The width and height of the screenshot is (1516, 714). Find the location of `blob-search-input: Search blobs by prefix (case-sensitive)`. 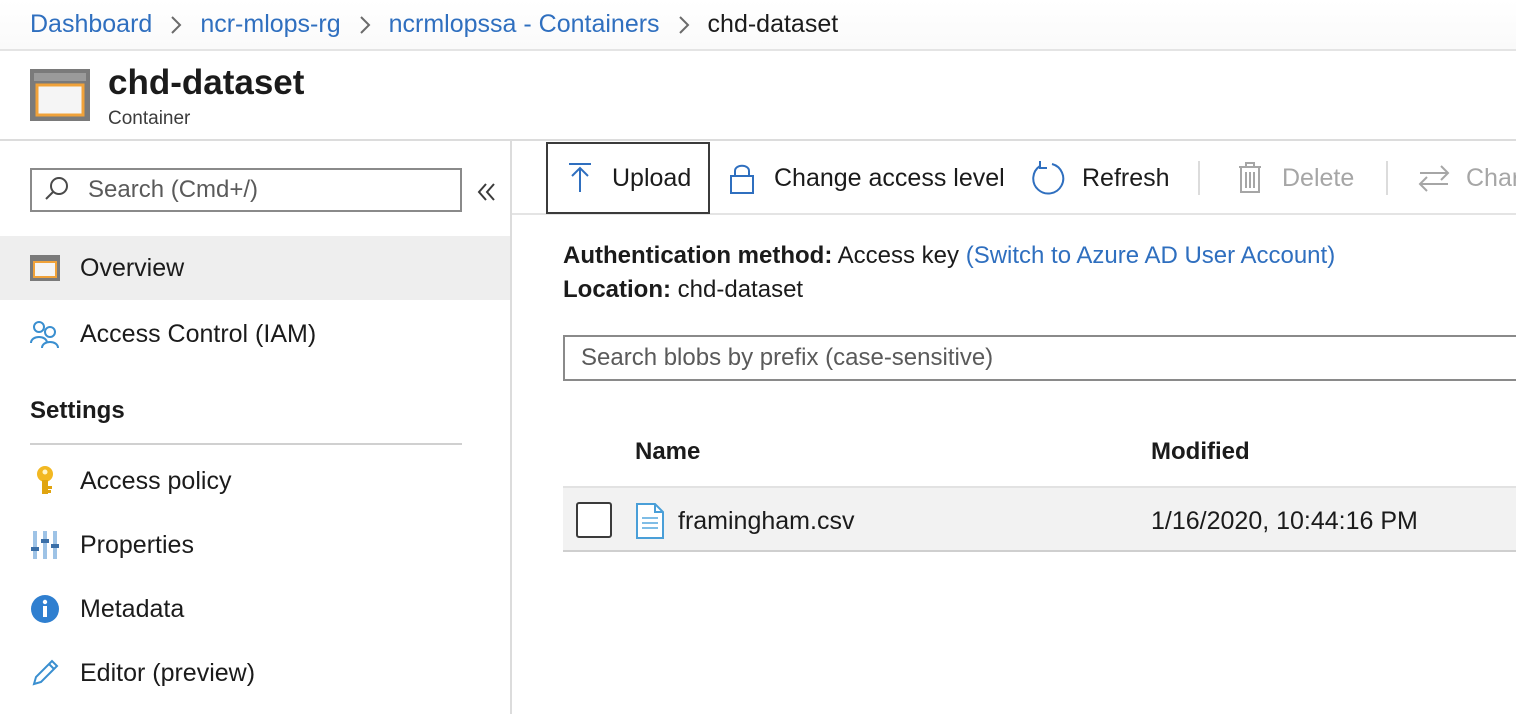

blob-search-input: Search blobs by prefix (case-sensitive) is located at coordinates (1039, 358).